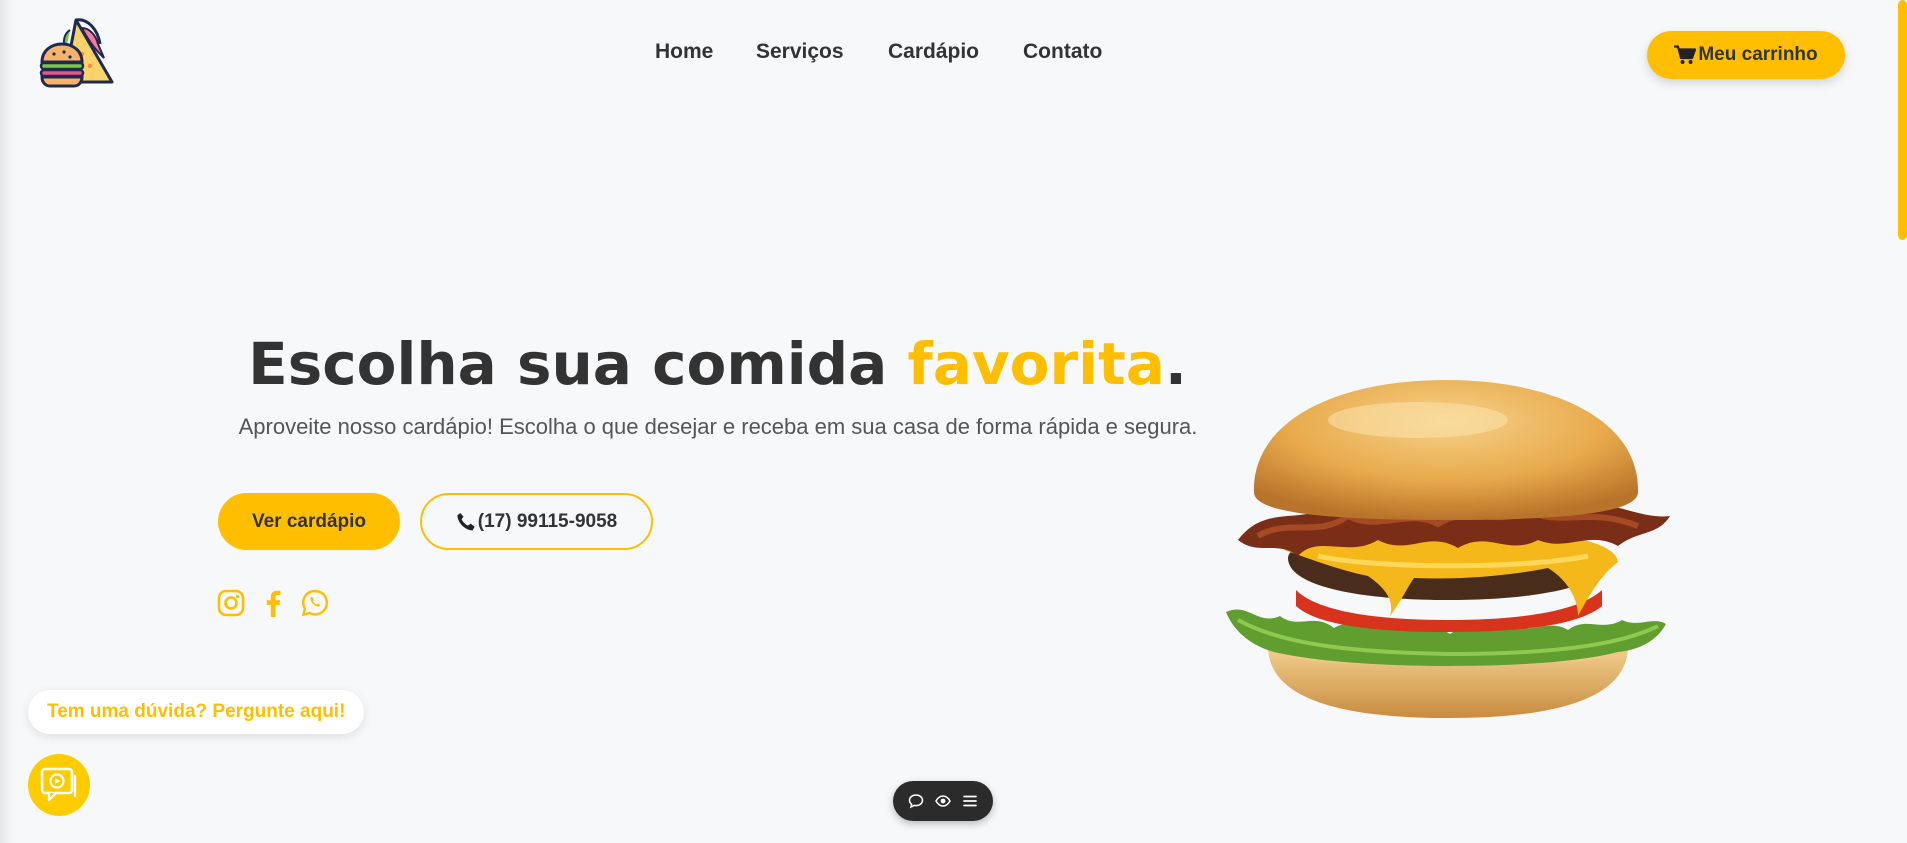 Image resolution: width=1907 pixels, height=843 pixels. I want to click on menu-icon, so click(970, 801).